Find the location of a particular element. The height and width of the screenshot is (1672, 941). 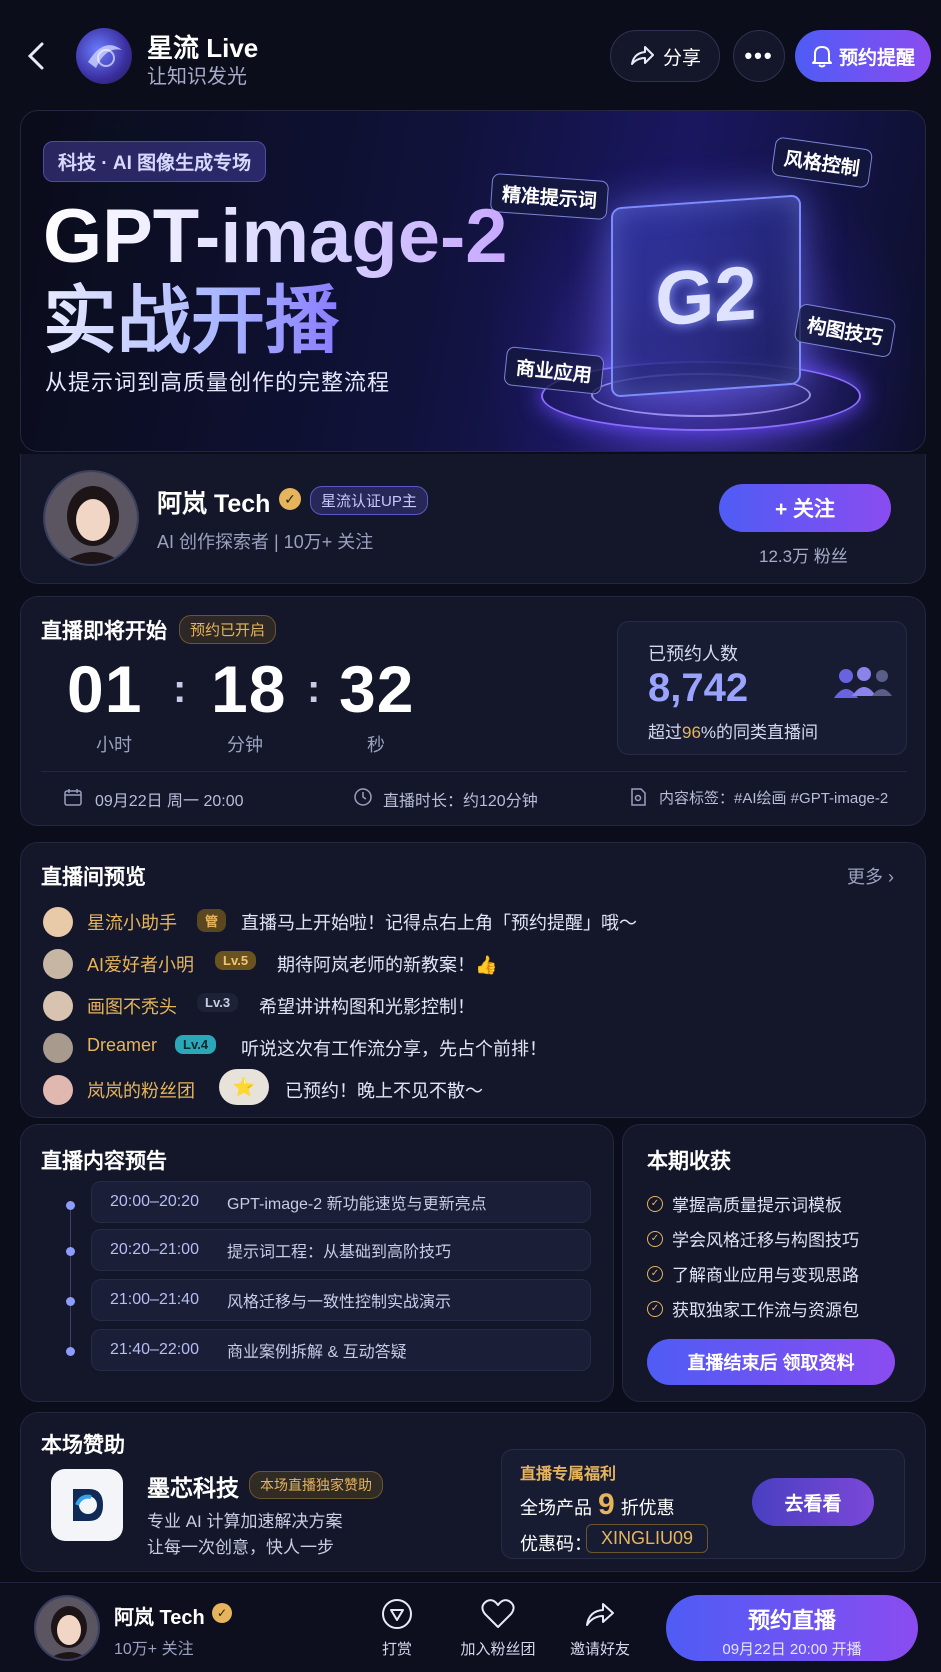

gains-item-label: 学会风格迁移与构图技巧 is located at coordinates (765, 1240).